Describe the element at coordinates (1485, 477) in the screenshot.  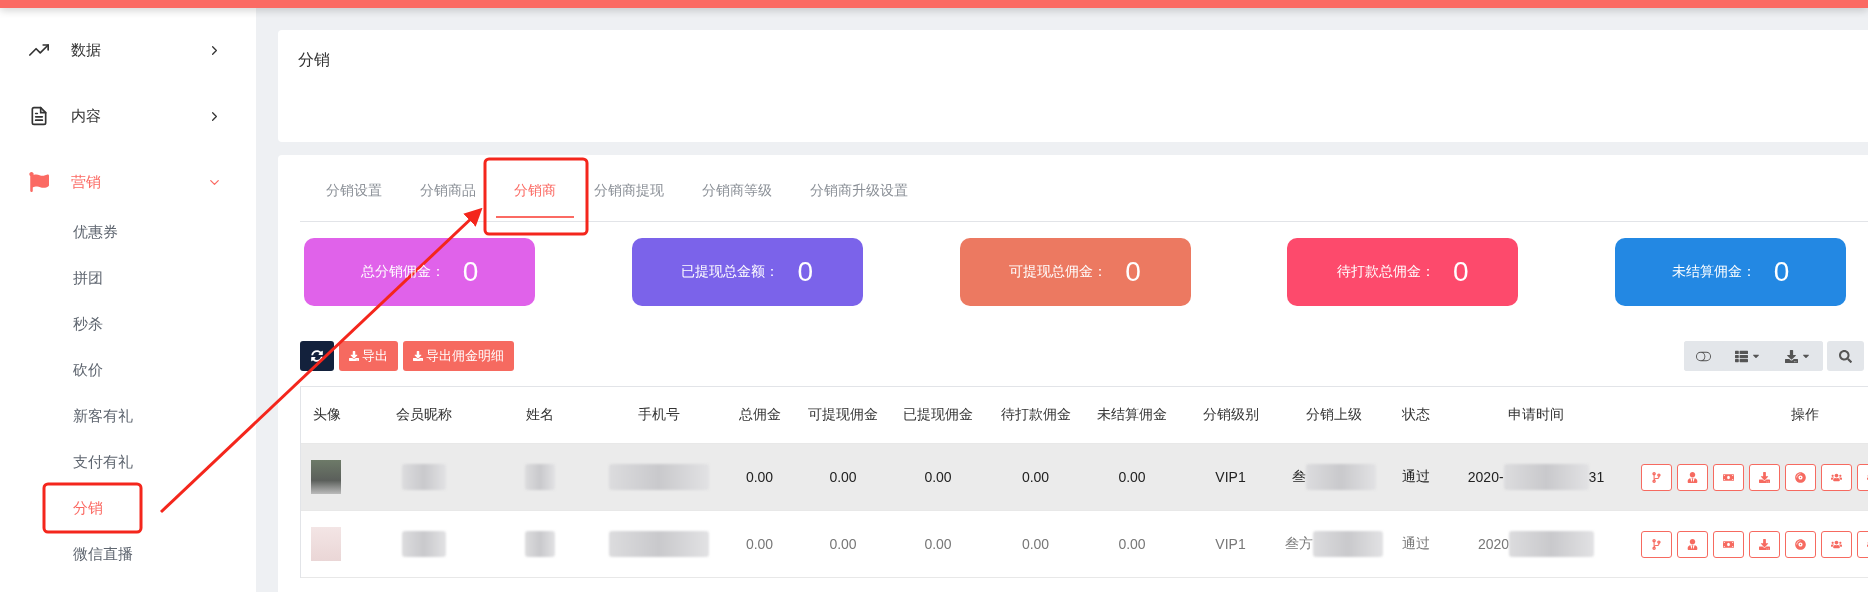
I see `table-cell: 2020-` at that location.